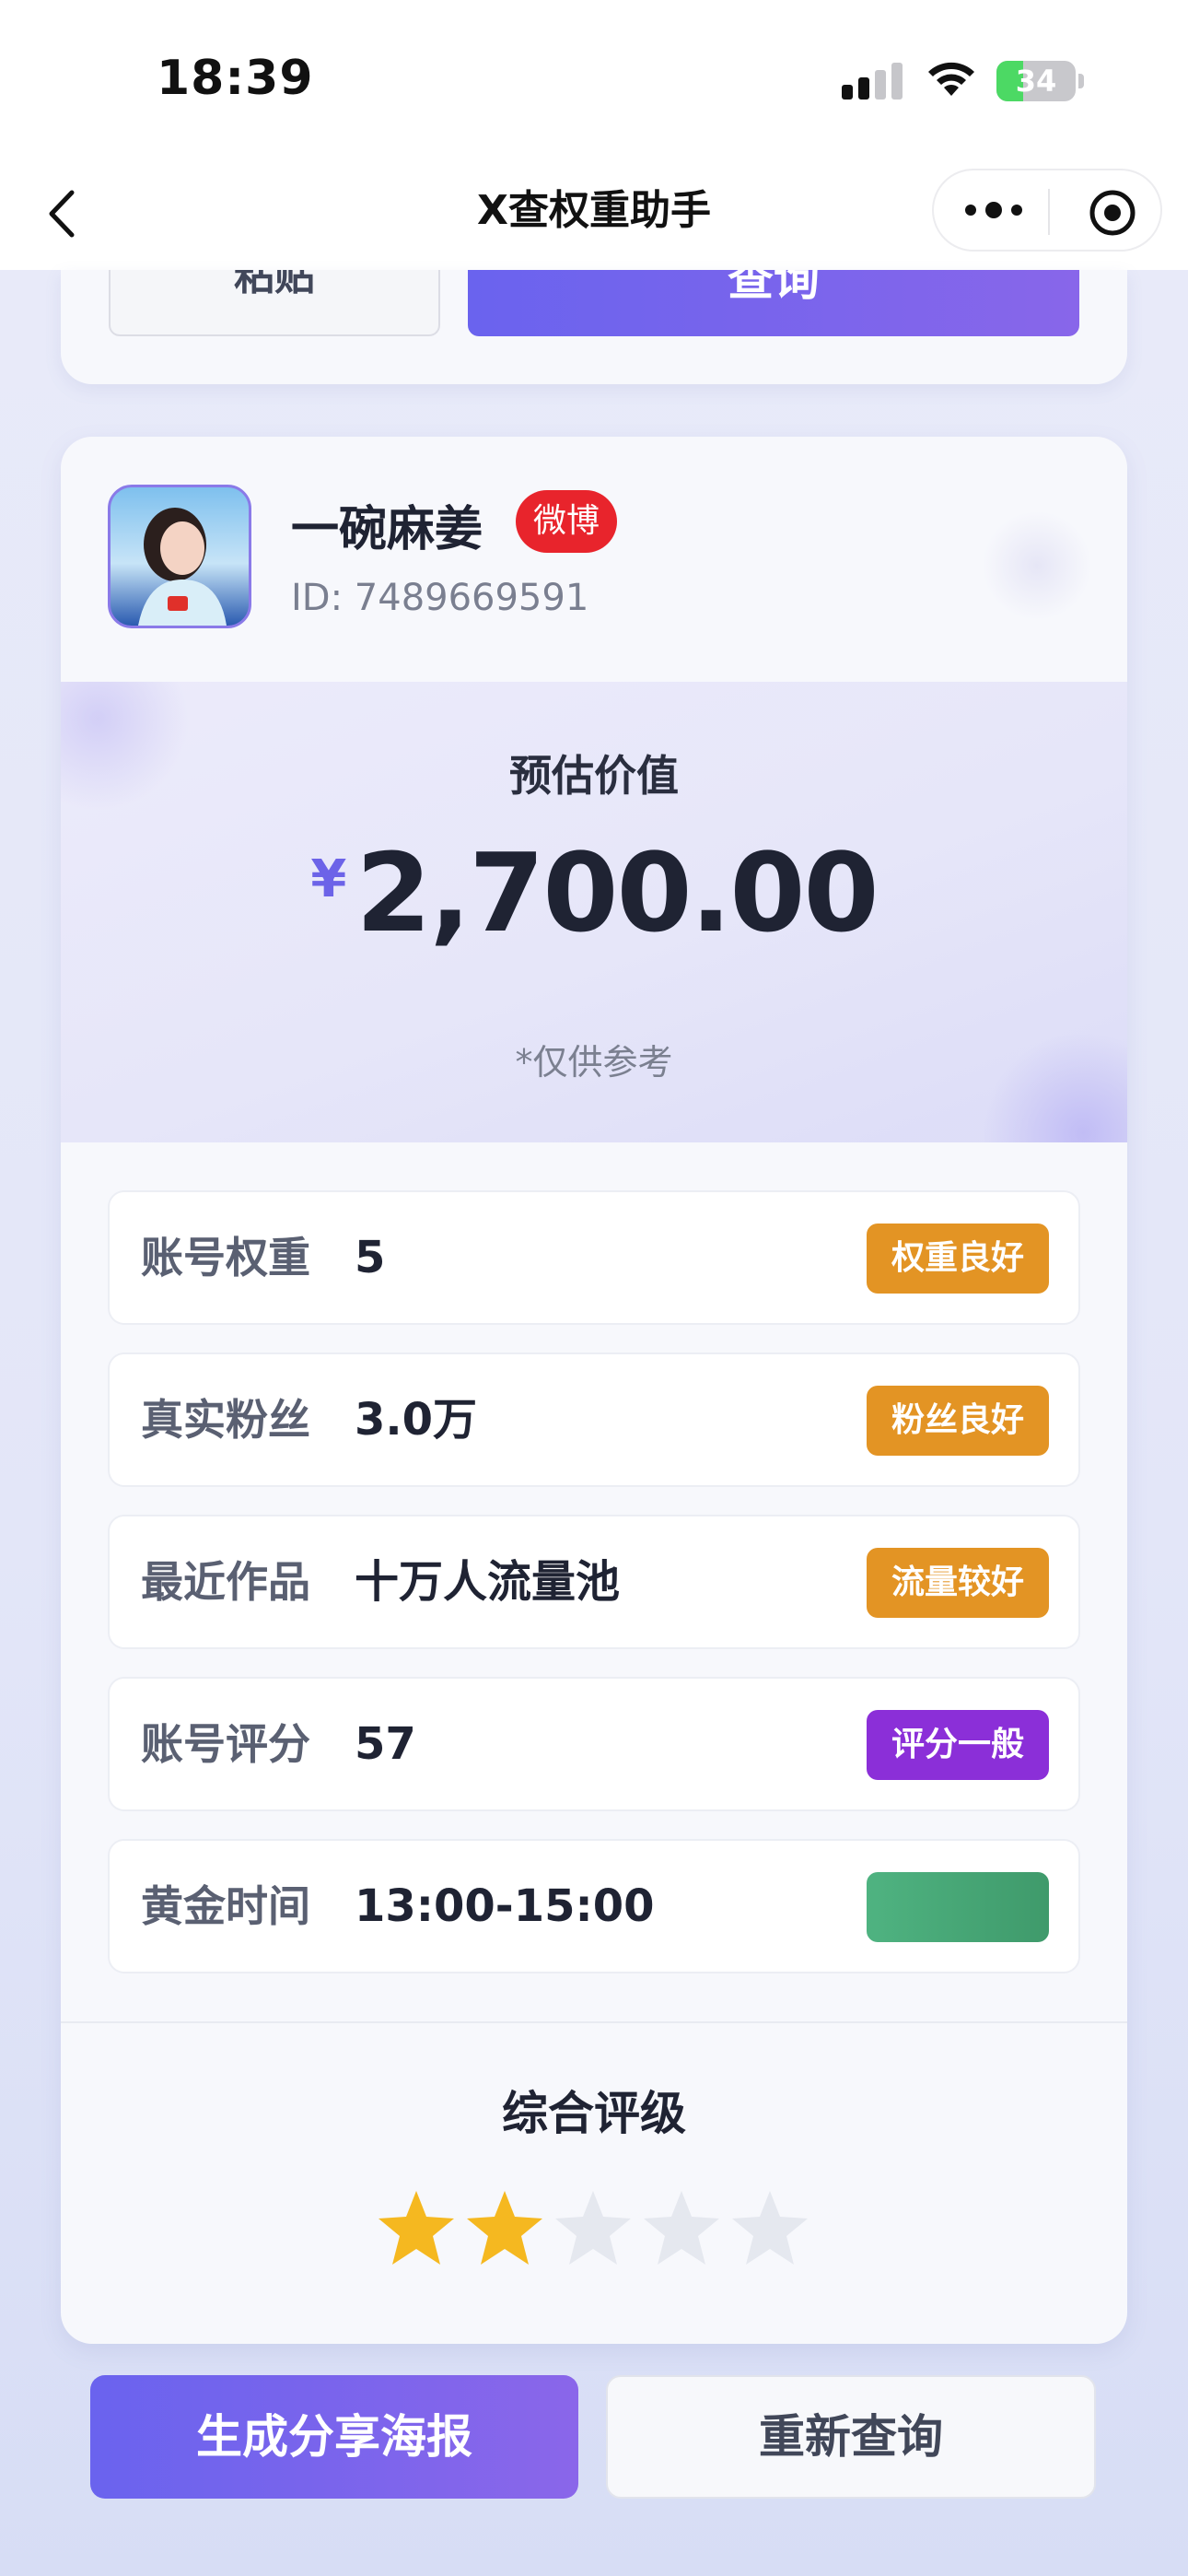 The width and height of the screenshot is (1188, 2576). What do you see at coordinates (872, 81) in the screenshot?
I see `cellular-signal-icon` at bounding box center [872, 81].